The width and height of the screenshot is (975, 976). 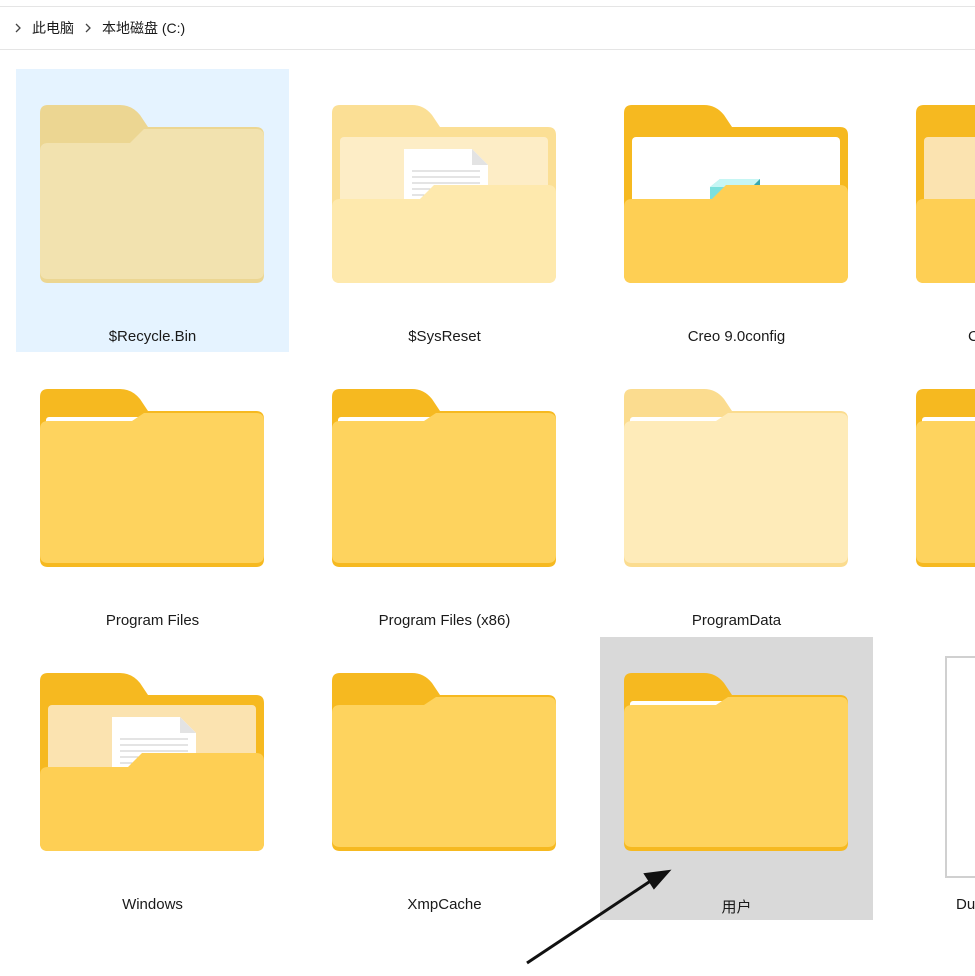 I want to click on folder-item-windows: Windows, so click(x=152, y=778).